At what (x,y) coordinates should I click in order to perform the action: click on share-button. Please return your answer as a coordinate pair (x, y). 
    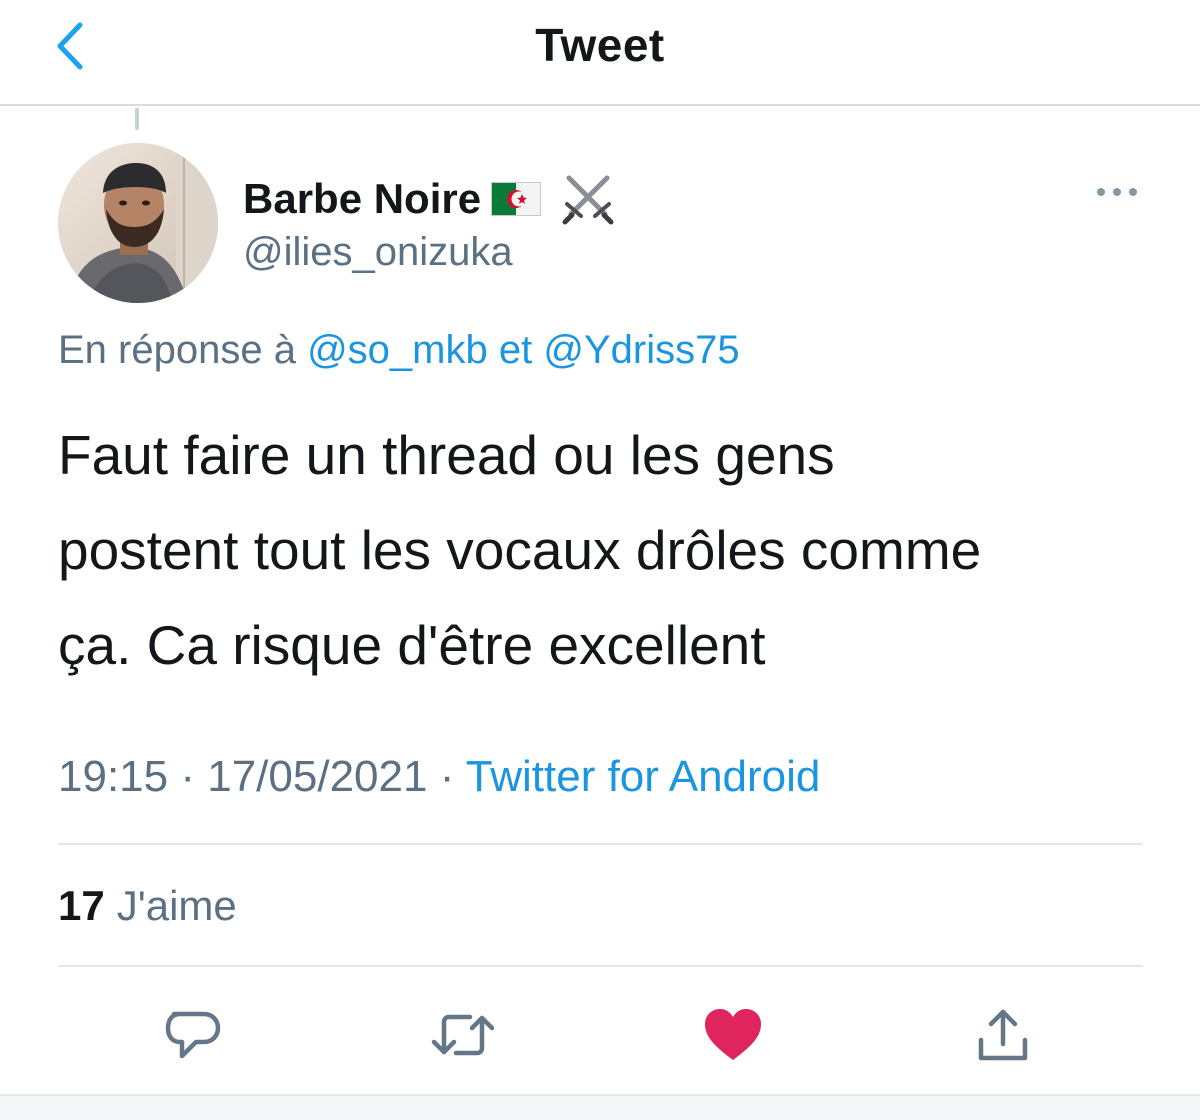
    Looking at the image, I should click on (1003, 1035).